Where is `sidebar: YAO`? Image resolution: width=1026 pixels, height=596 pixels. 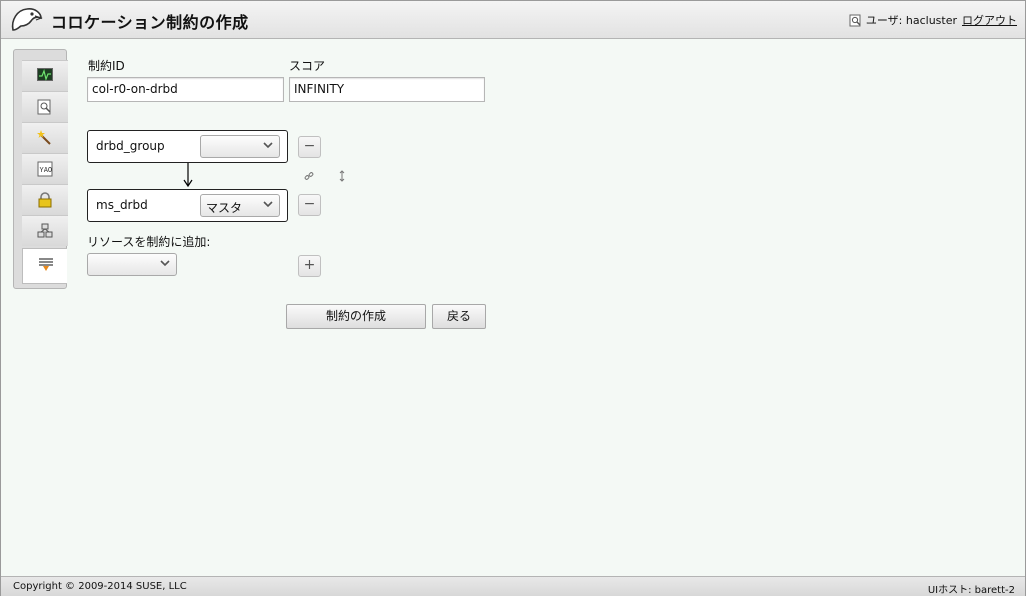 sidebar: YAO is located at coordinates (40, 169).